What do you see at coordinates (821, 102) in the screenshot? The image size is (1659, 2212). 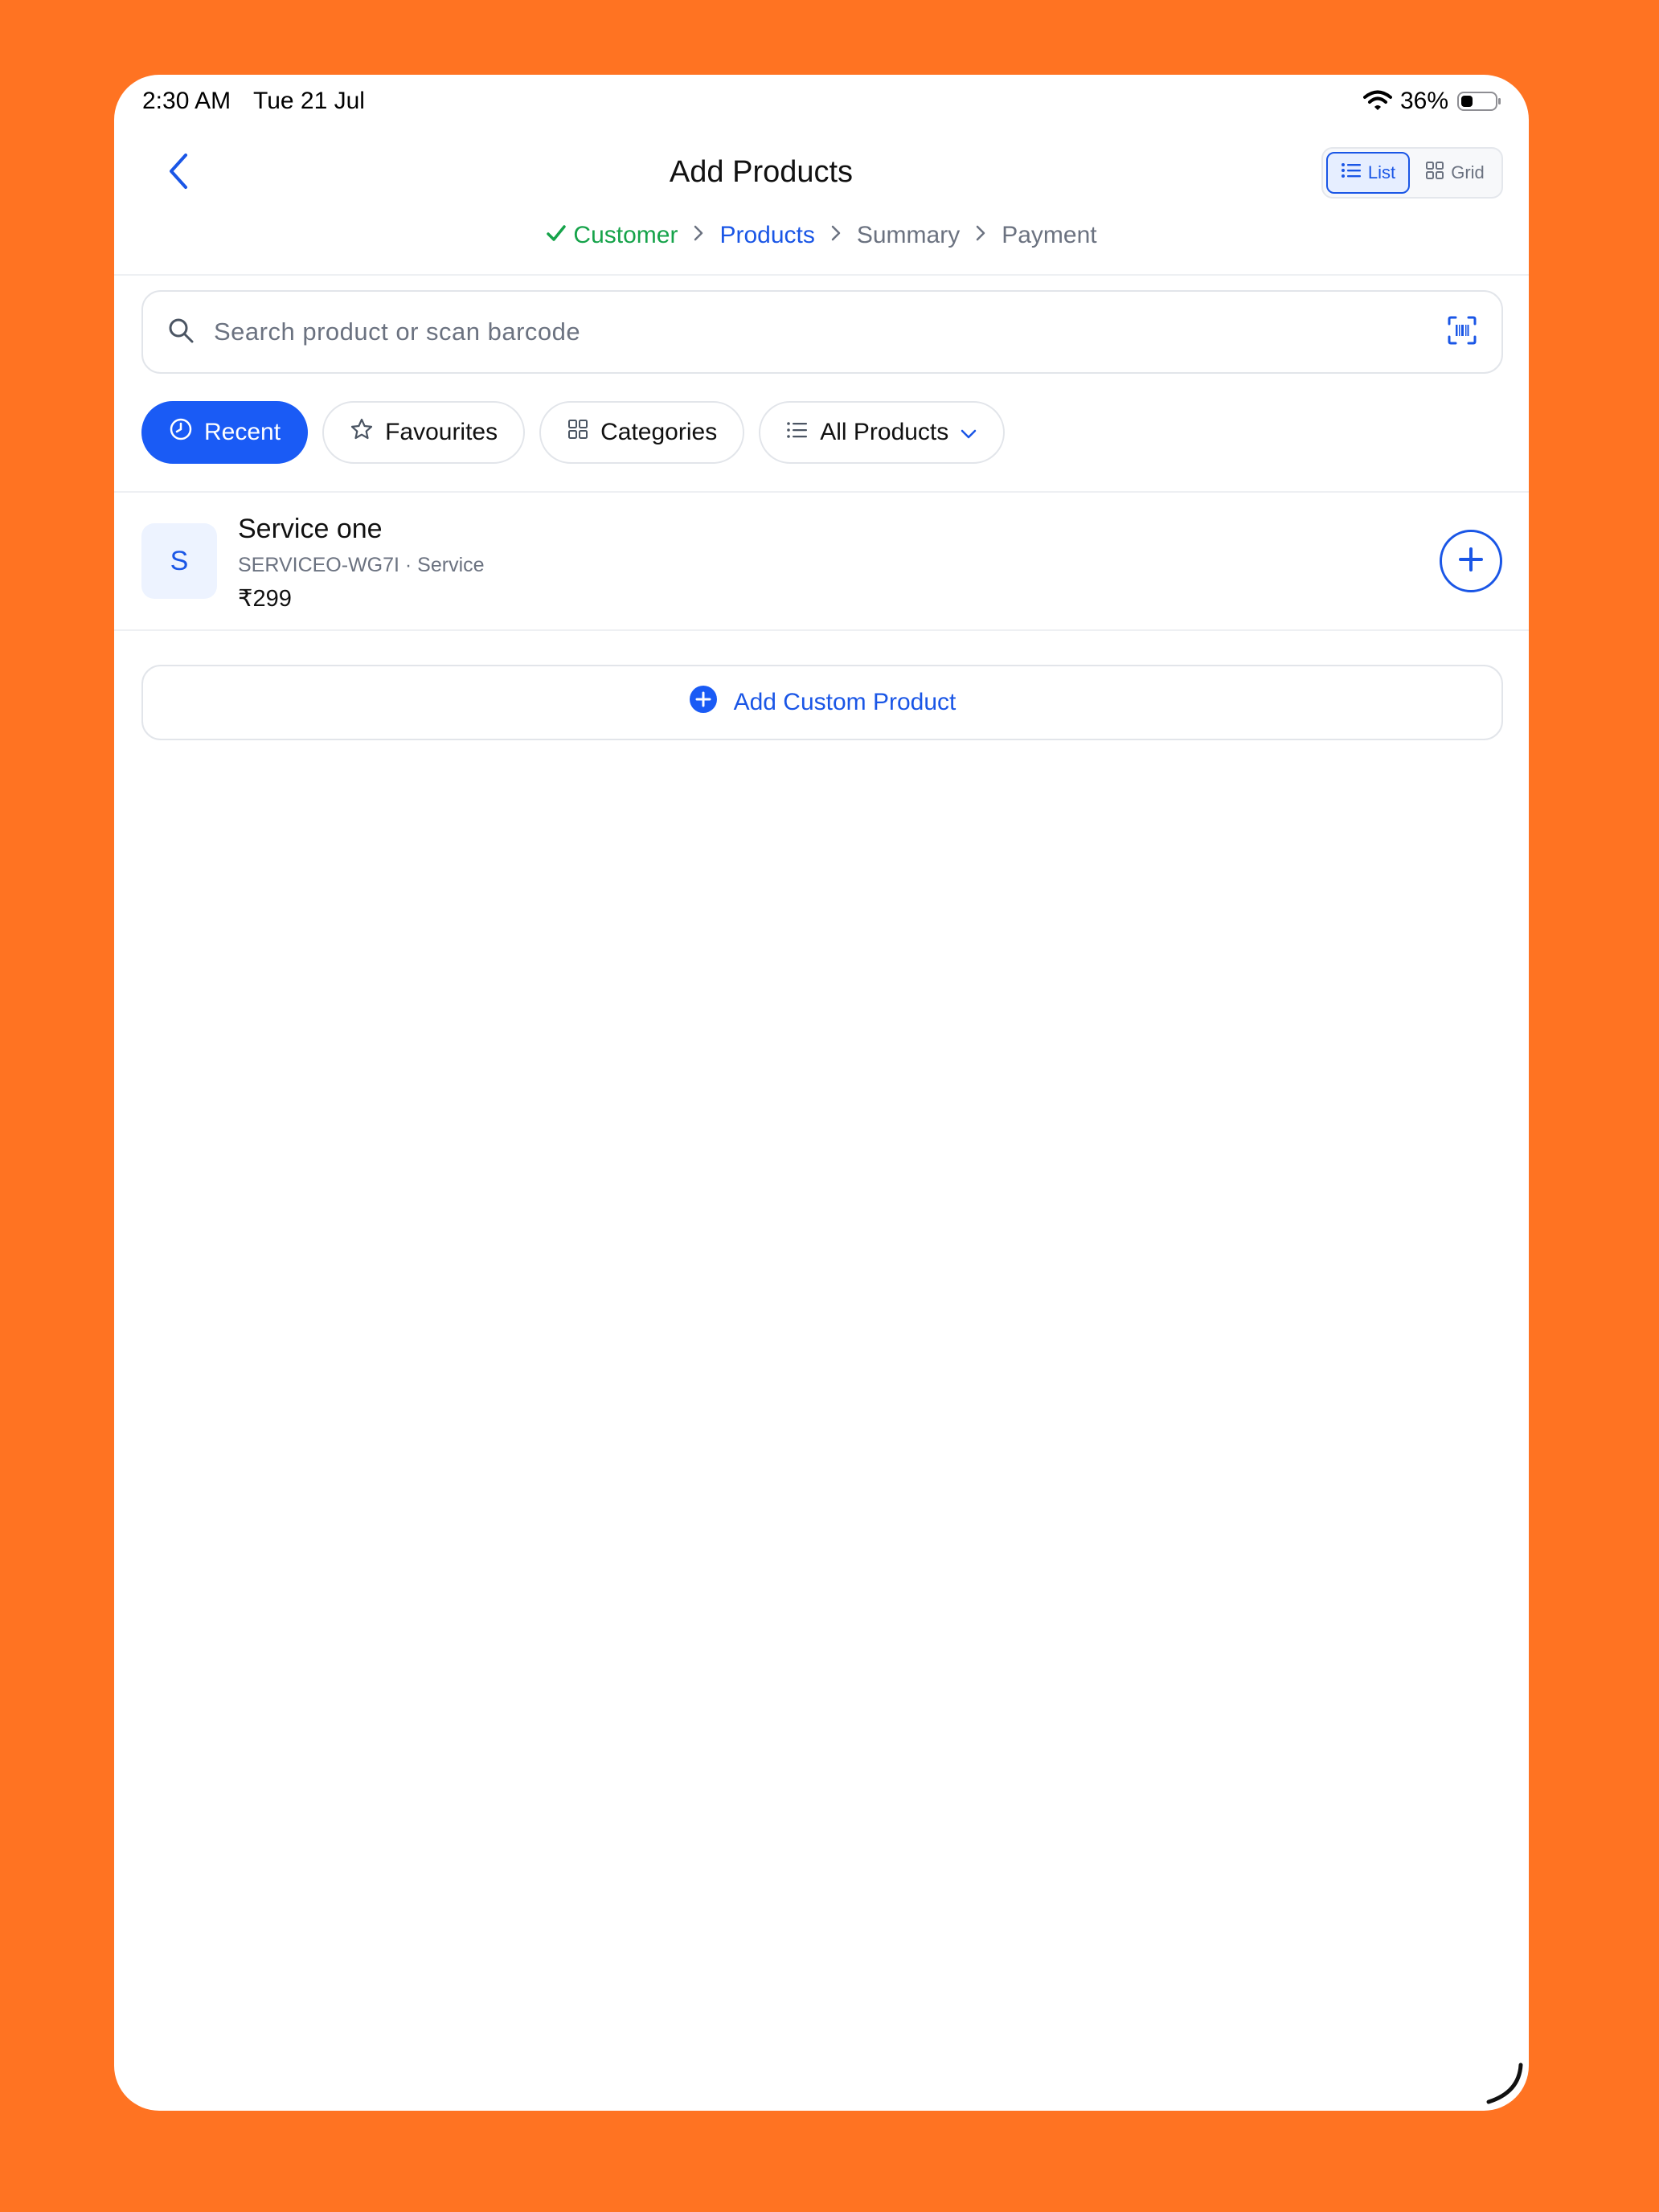 I see `status-bar: 2:30 AM Tue 21 Jul 36%` at bounding box center [821, 102].